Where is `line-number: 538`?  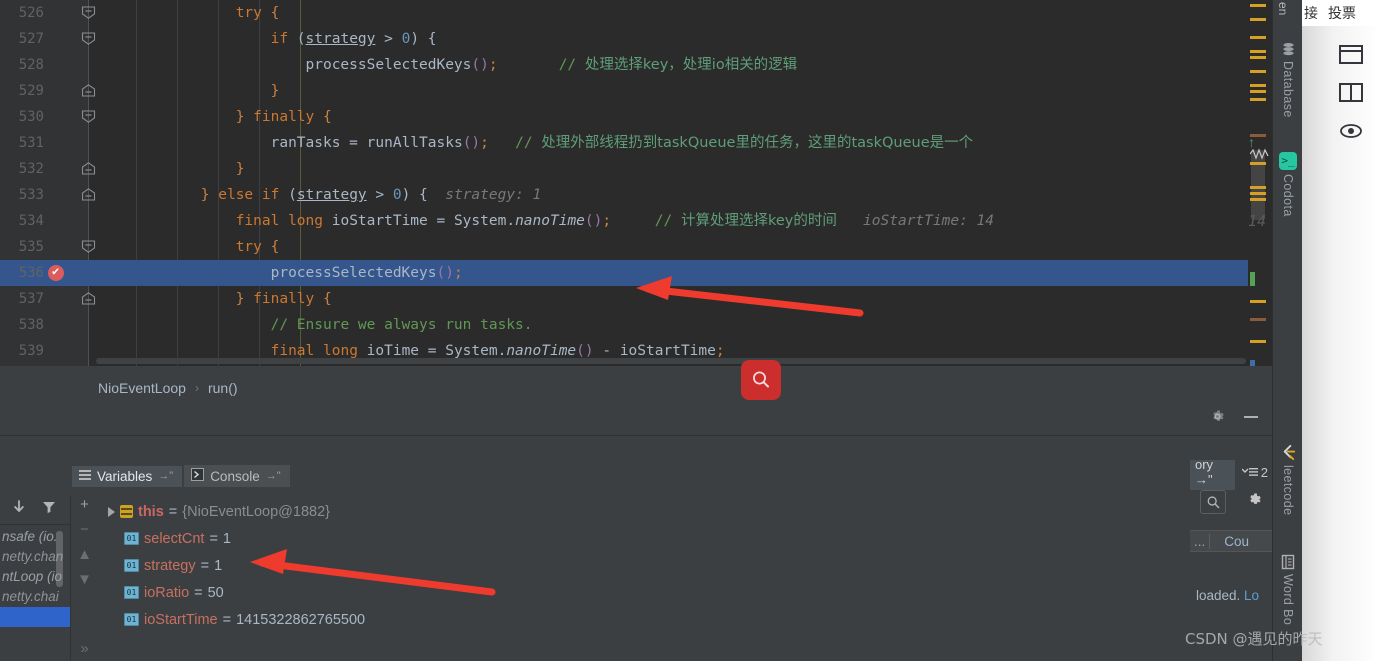 line-number: 538 is located at coordinates (31, 325).